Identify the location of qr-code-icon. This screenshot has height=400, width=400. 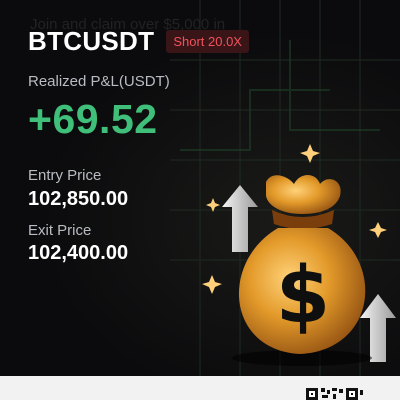
(335, 392).